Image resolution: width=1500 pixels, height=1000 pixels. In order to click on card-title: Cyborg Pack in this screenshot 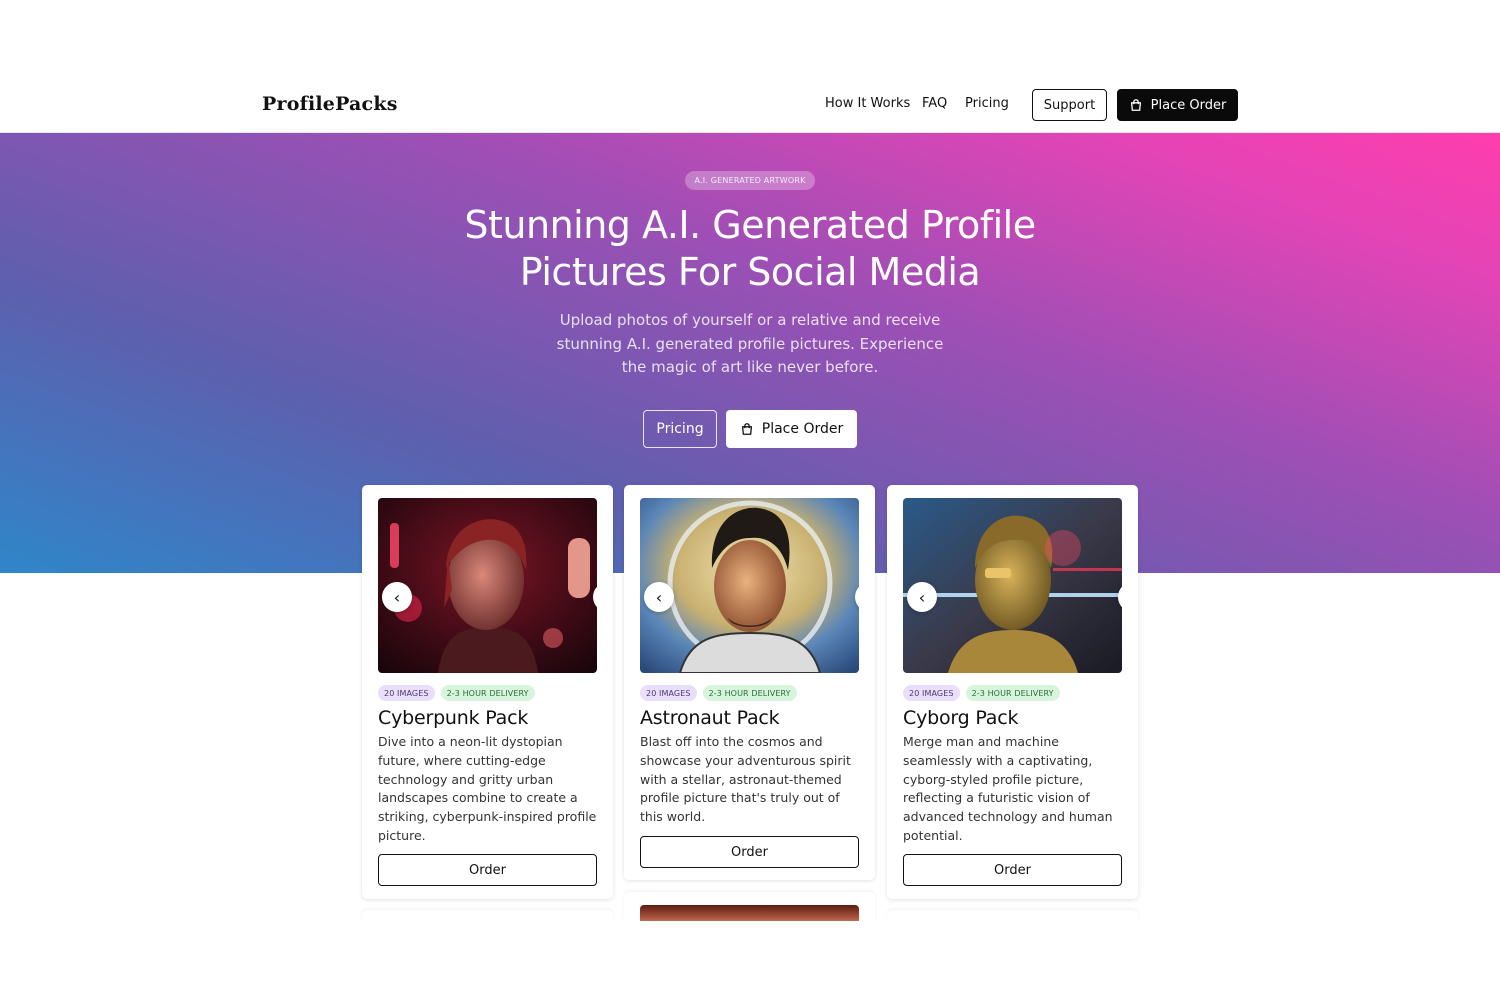, I will do `click(961, 718)`.